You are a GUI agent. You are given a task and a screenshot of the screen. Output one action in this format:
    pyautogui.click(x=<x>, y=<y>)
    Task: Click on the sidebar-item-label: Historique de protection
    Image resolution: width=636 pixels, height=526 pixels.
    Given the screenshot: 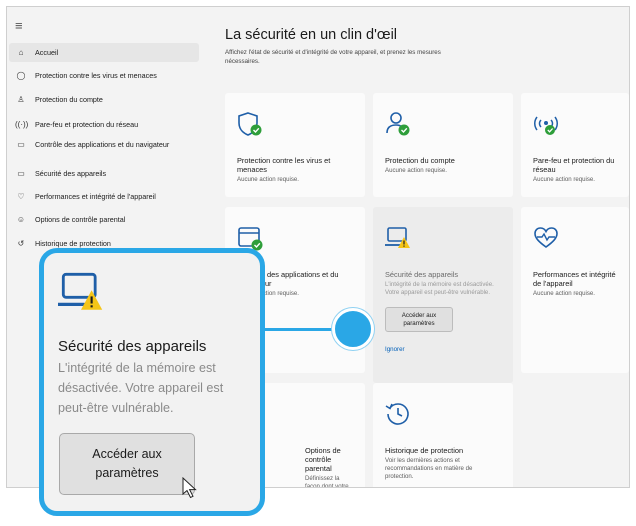 What is the action you would take?
    pyautogui.click(x=73, y=243)
    